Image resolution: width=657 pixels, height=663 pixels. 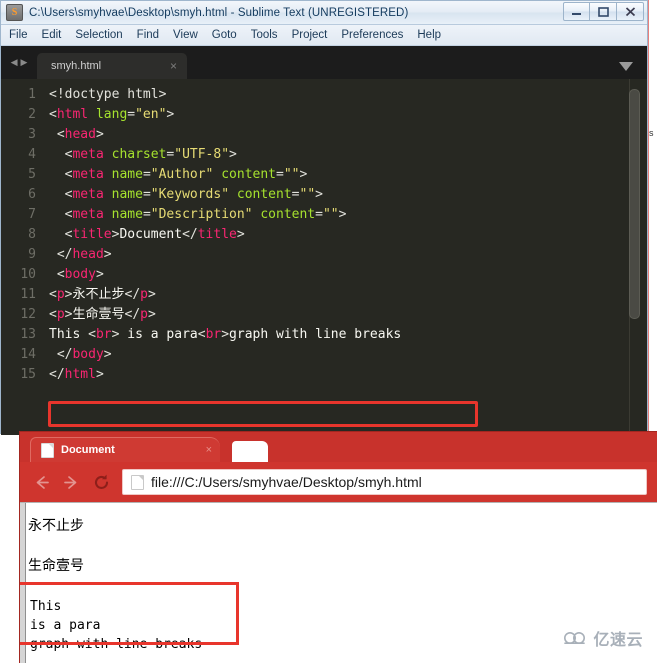 I want to click on code-line: <title>Document</title>, so click(x=345, y=235).